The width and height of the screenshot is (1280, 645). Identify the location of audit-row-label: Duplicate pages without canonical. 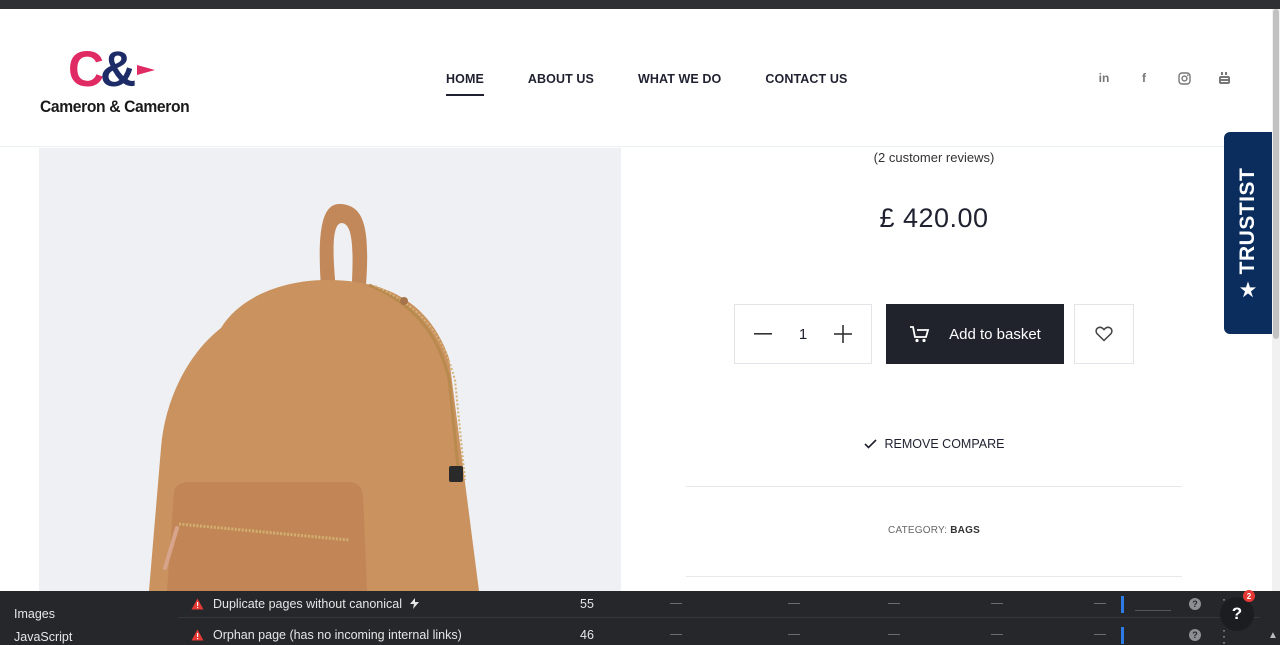
(316, 604).